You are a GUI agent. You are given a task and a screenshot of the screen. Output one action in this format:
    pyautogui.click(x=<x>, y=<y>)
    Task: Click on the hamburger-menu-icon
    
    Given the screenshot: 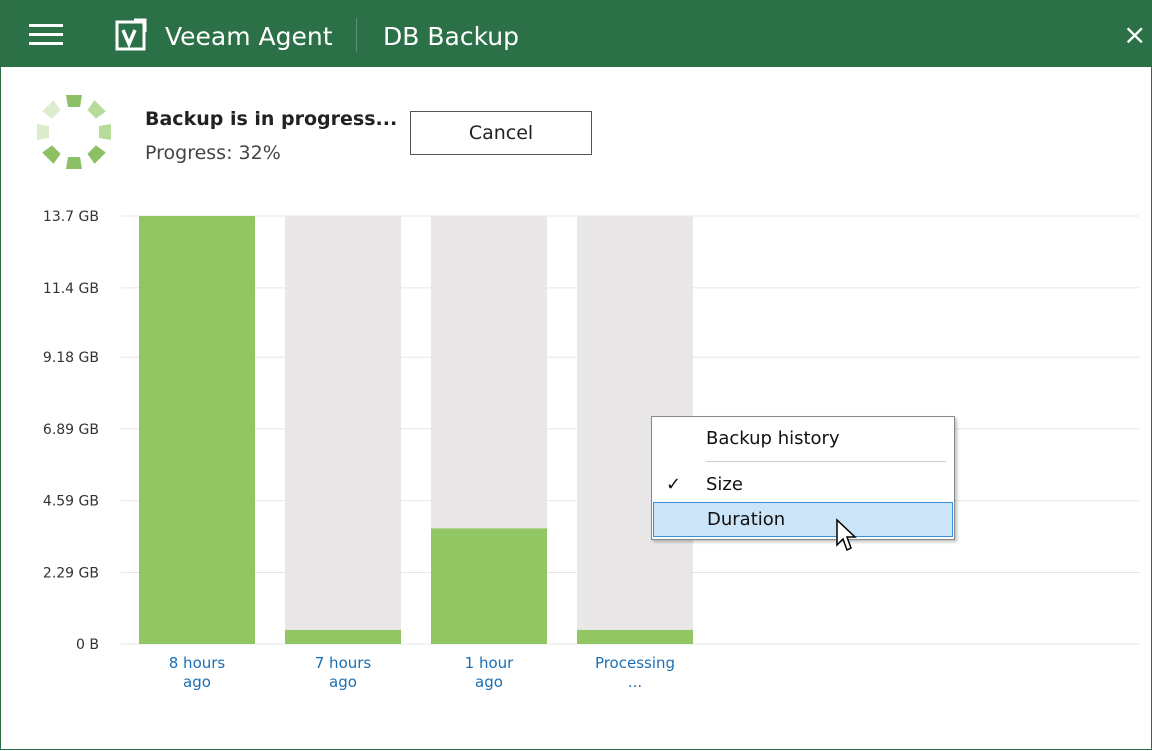 What is the action you would take?
    pyautogui.click(x=46, y=35)
    